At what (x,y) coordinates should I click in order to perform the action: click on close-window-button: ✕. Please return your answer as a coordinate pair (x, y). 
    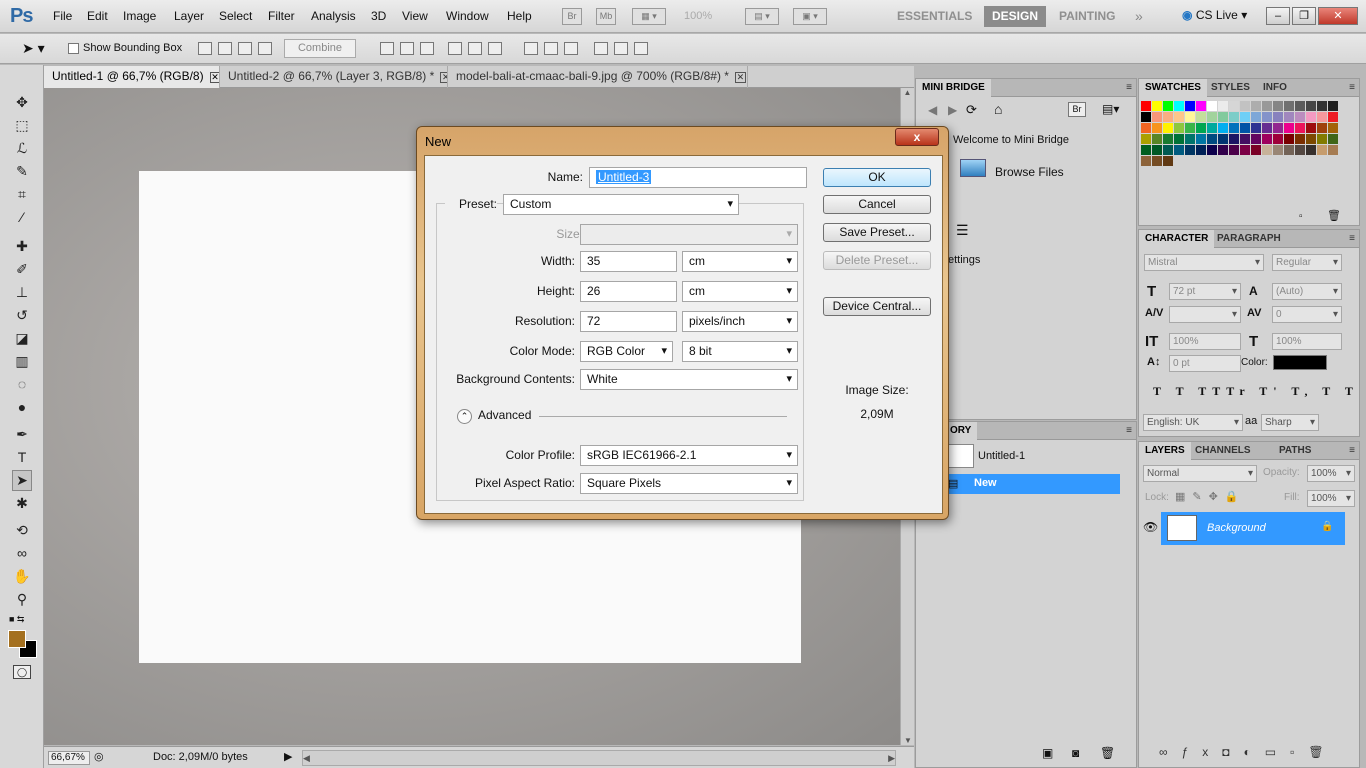
    Looking at the image, I should click on (1338, 16).